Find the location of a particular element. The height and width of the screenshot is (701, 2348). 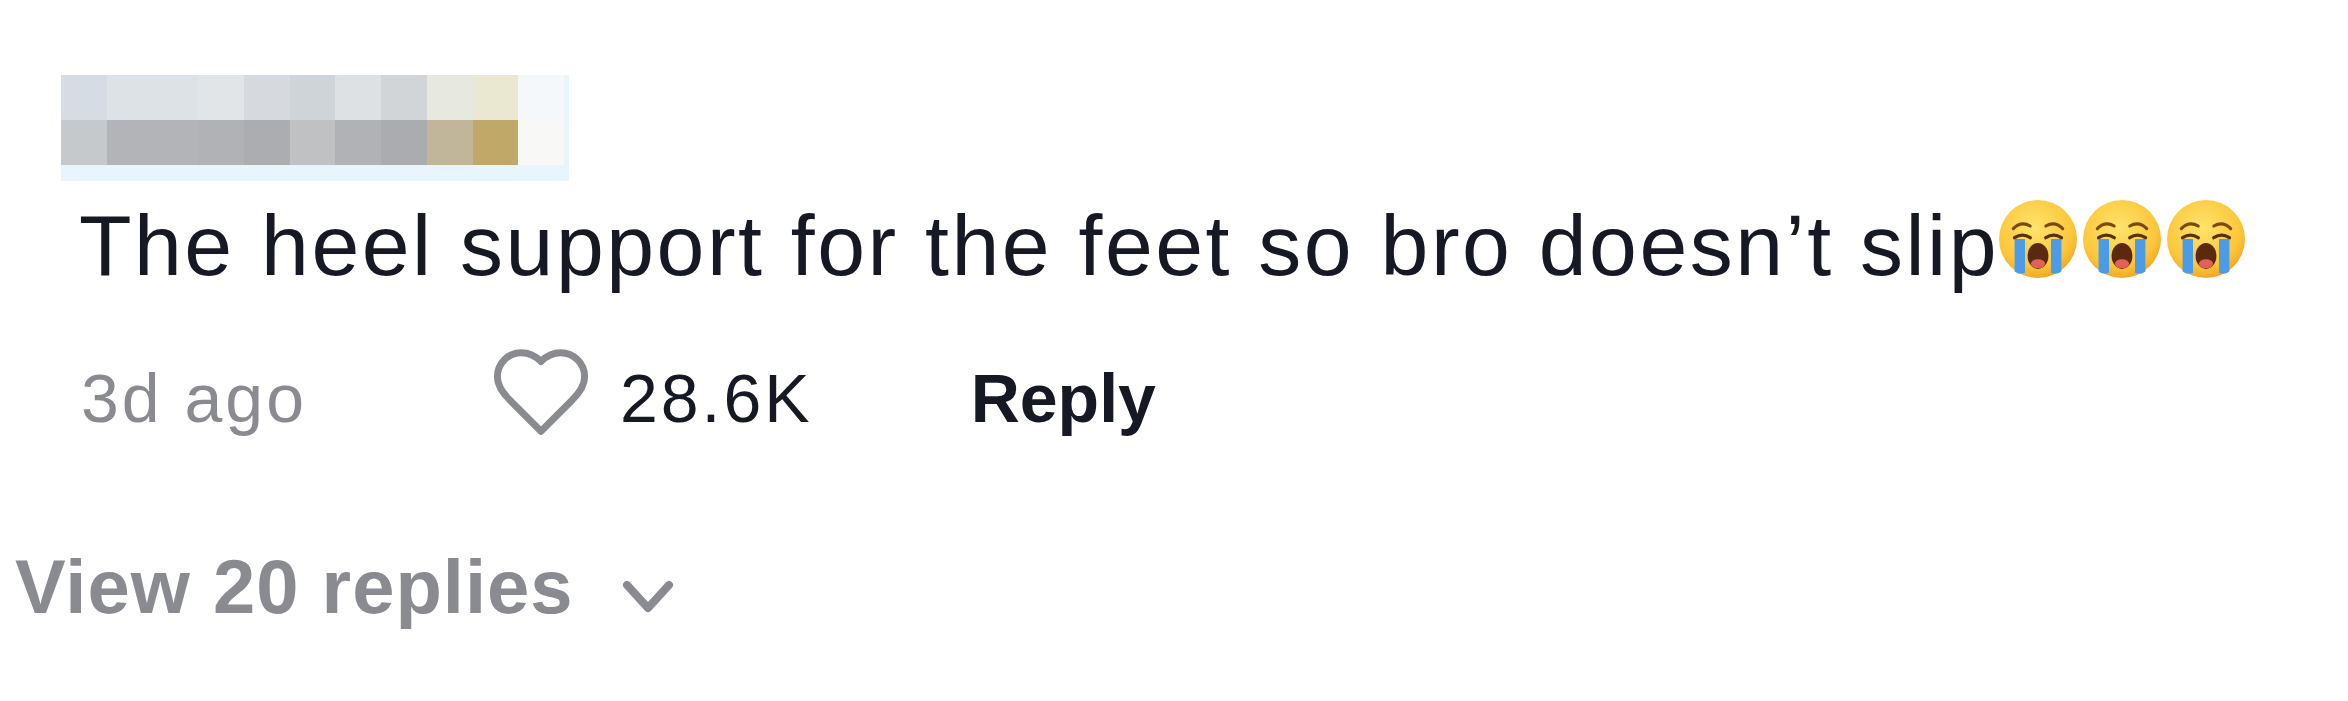

heart-icon is located at coordinates (541, 392).